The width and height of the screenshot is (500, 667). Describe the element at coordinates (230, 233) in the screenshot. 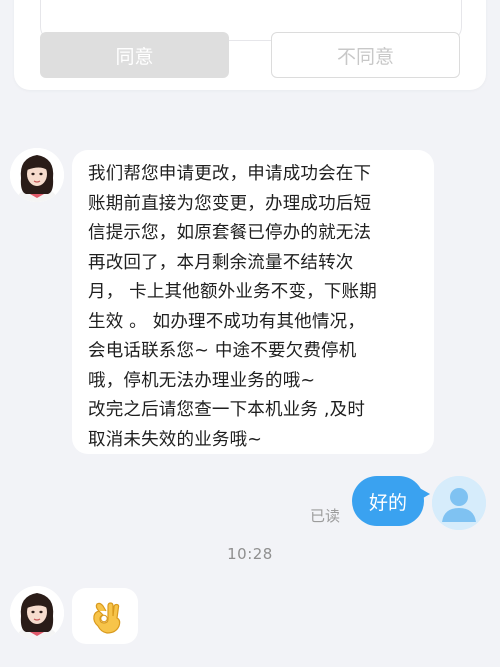

I see `message-line: 信提示您，如原套餐已停办的就无法` at that location.